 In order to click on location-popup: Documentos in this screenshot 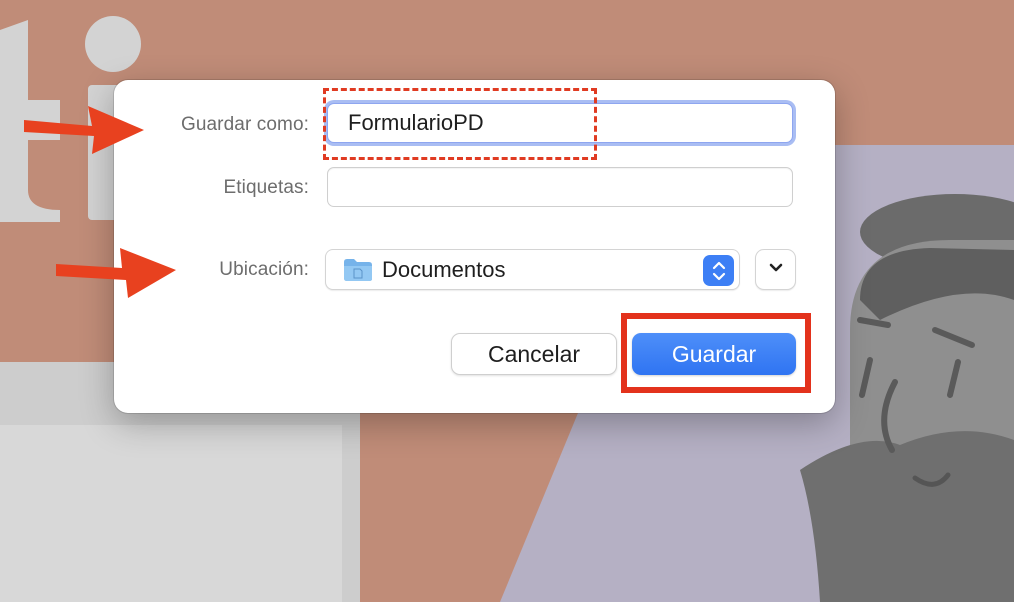, I will do `click(532, 269)`.